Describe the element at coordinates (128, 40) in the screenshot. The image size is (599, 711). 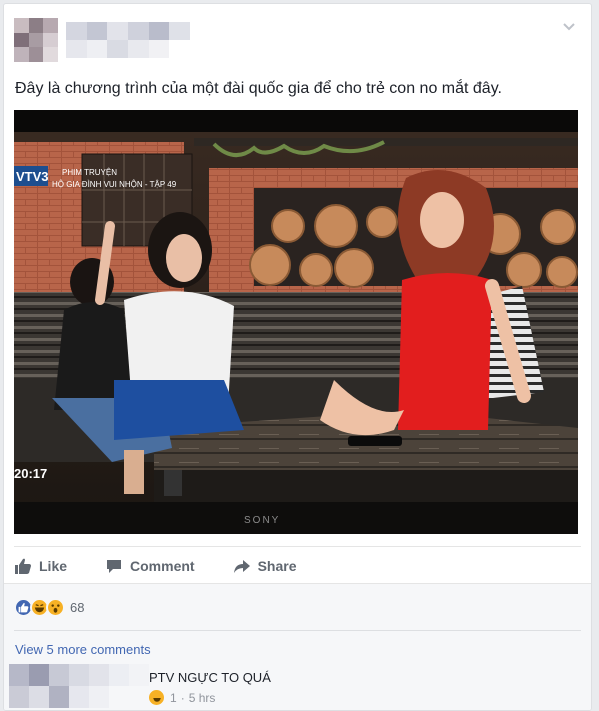
I see `author-name-pixelated` at that location.